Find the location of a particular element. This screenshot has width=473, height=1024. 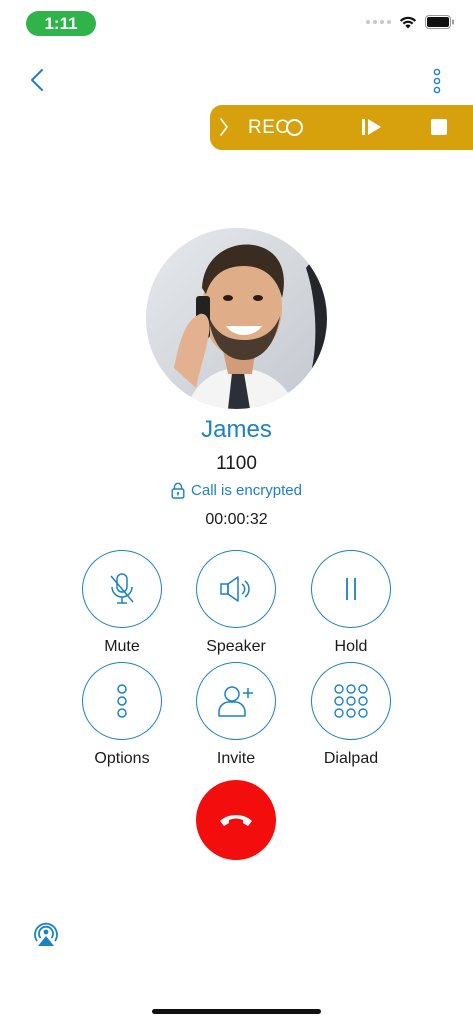

add-person-icon is located at coordinates (235, 701).